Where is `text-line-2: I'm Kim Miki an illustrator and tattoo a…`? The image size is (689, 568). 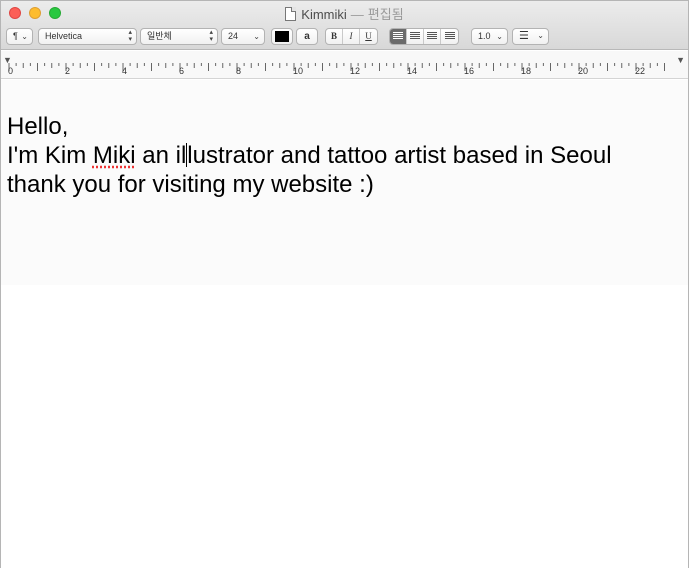
text-line-2: I'm Kim Miki an illustrator and tattoo a… is located at coordinates (309, 155).